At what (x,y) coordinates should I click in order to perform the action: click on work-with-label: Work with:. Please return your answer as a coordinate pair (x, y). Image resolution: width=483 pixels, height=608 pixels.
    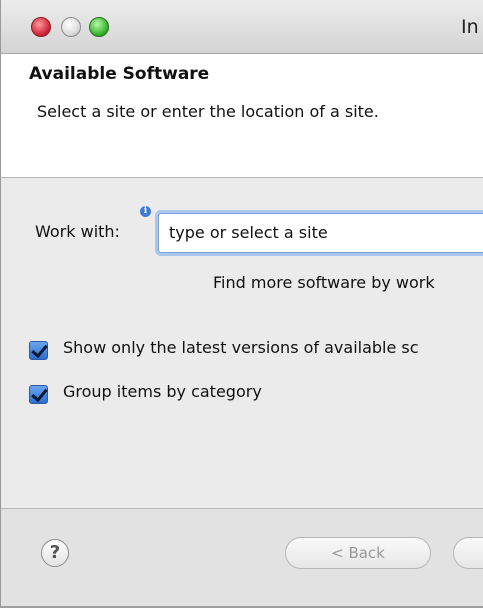
    Looking at the image, I should click on (77, 231).